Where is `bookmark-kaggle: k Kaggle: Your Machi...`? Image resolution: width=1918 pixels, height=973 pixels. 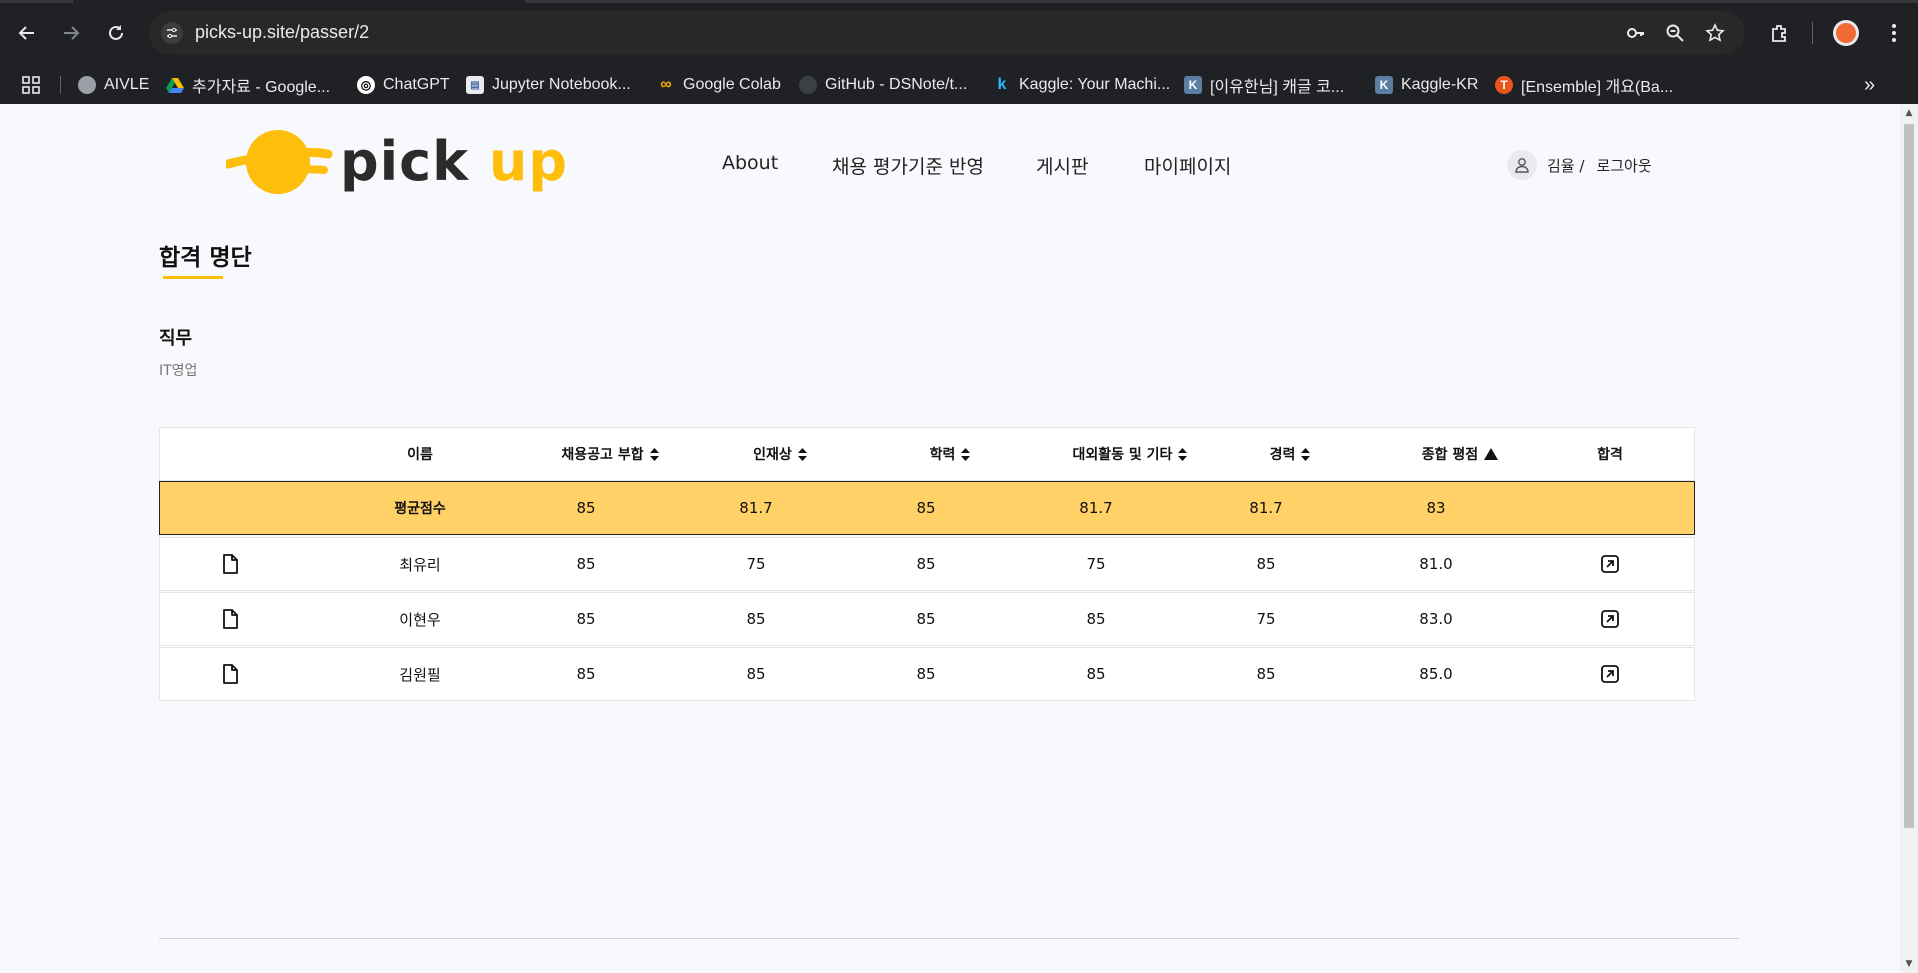 bookmark-kaggle: k Kaggle: Your Machi... is located at coordinates (1082, 85).